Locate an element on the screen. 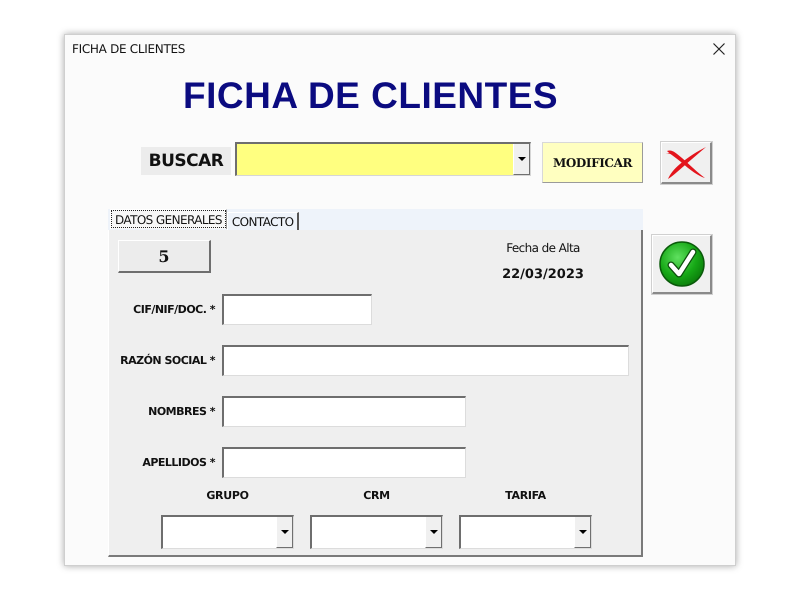  field-label: APELLIDOS * is located at coordinates (179, 462).